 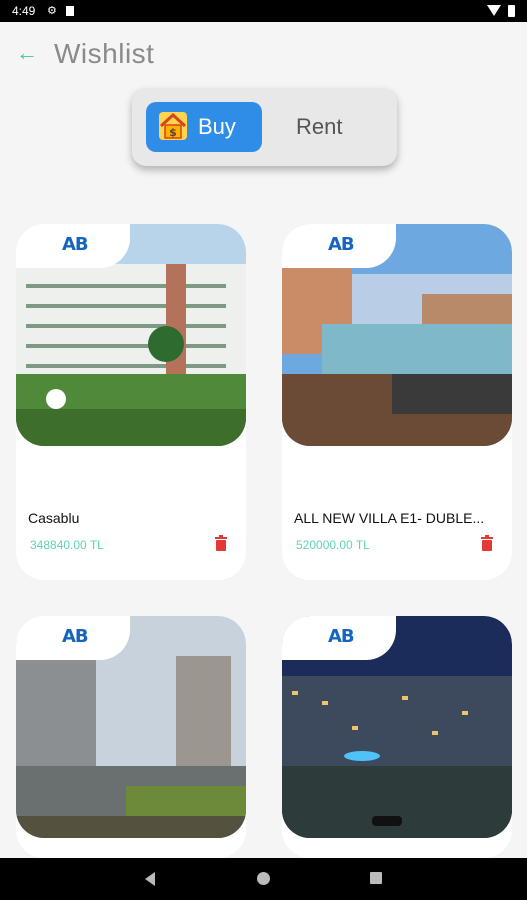 I want to click on buy-label: Buy, so click(x=217, y=126).